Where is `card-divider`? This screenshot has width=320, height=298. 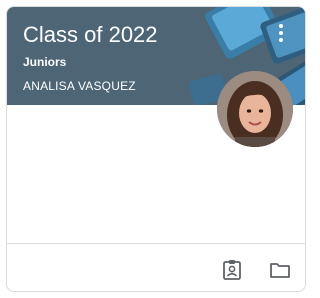 card-divider is located at coordinates (156, 243).